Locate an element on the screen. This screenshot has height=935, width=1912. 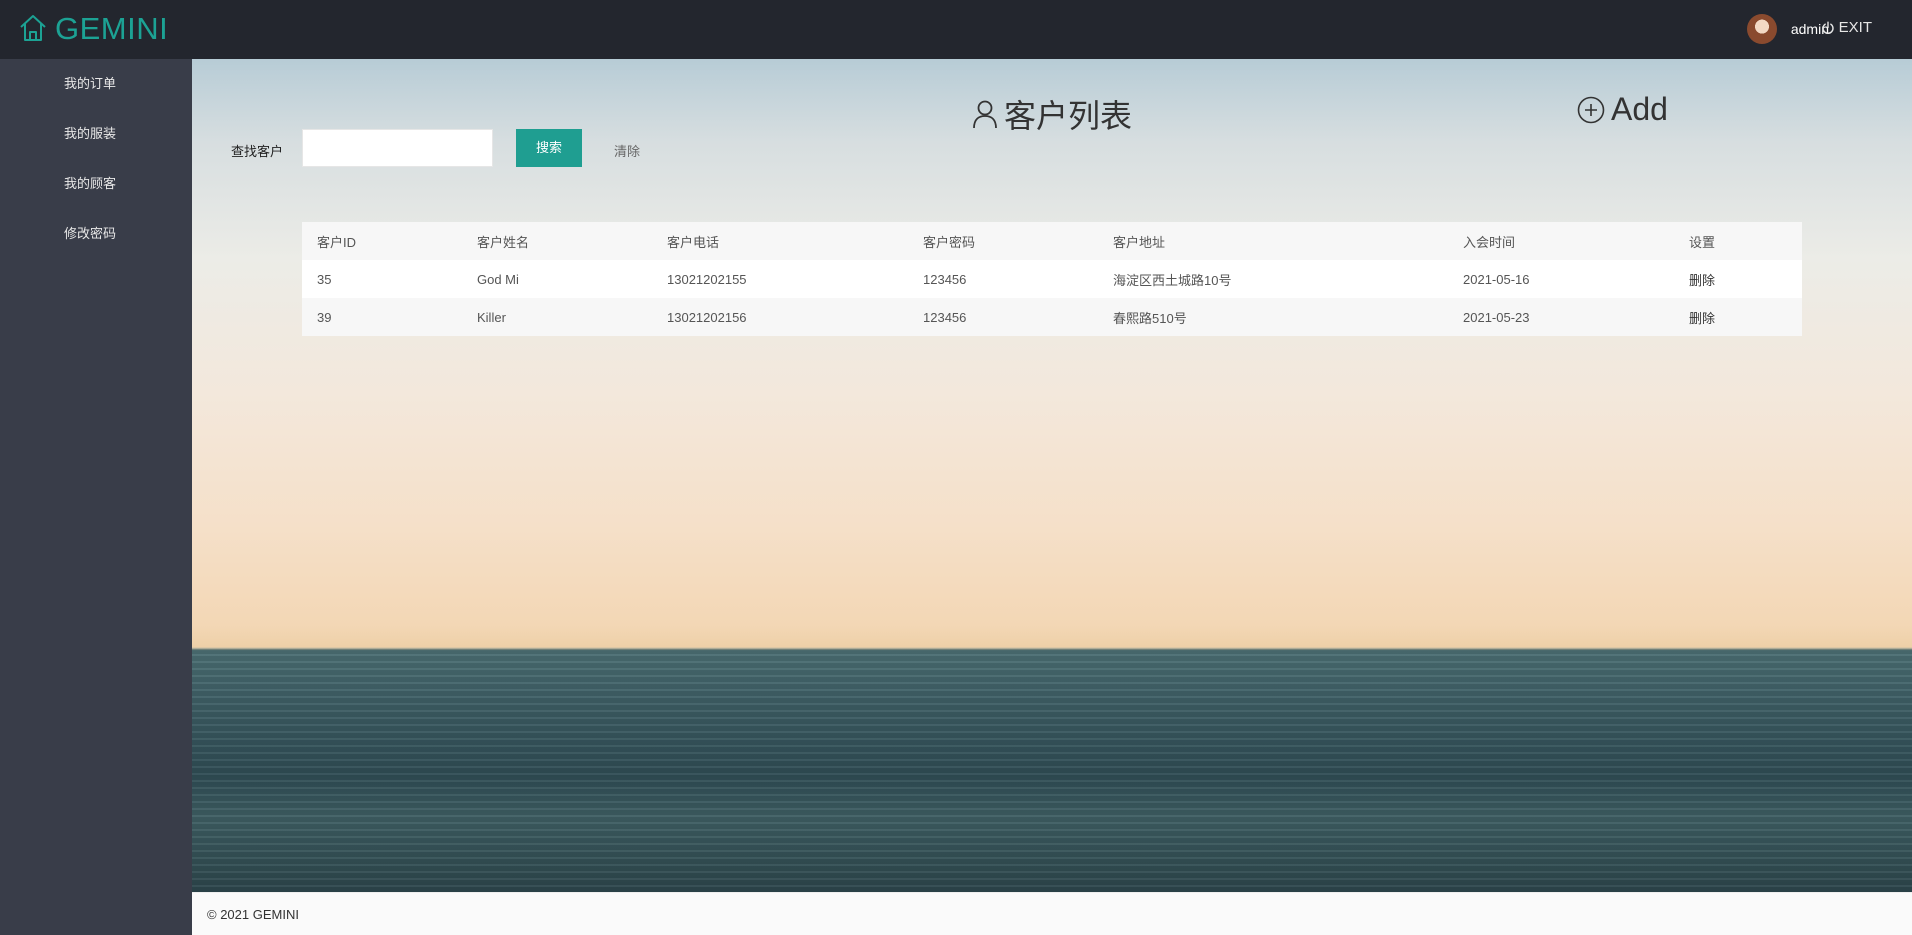
table-header-row: 客户ID 客户姓名 客户电话 客户密码 客户地址 入会时间 设置 is located at coordinates (1052, 241).